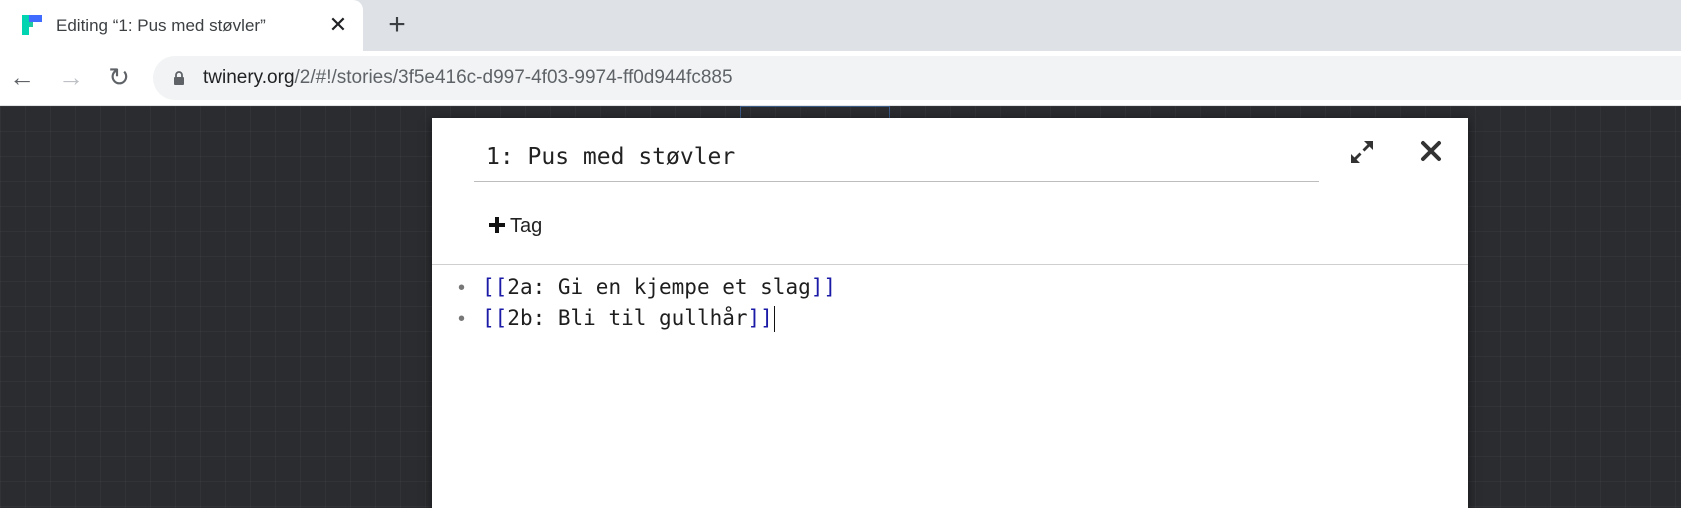 This screenshot has height=508, width=1681. What do you see at coordinates (497, 225) in the screenshot?
I see `plus-icon` at bounding box center [497, 225].